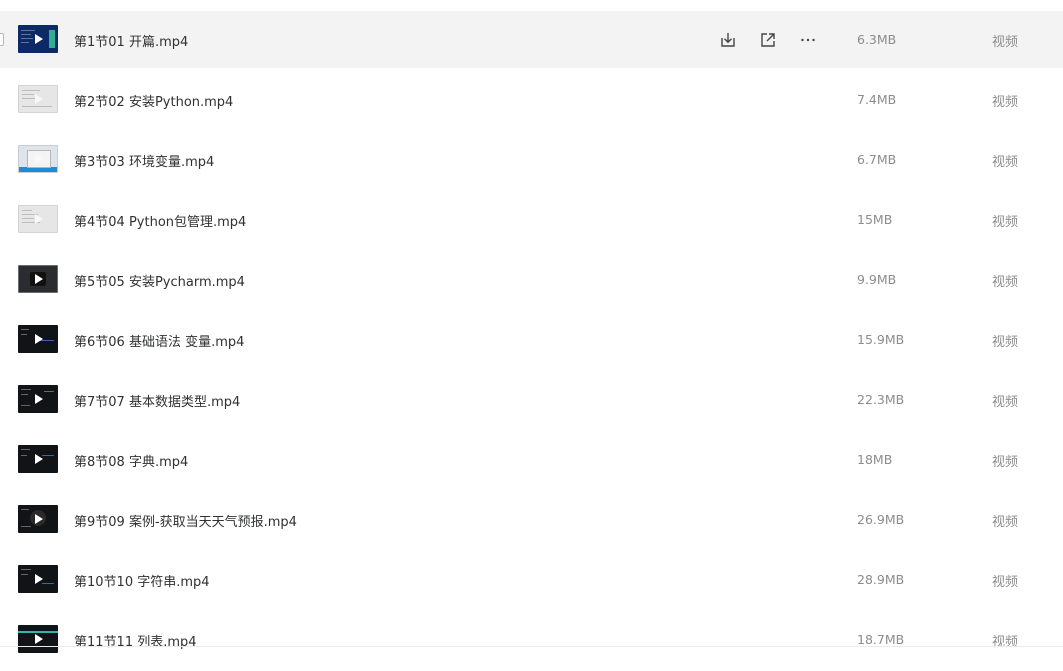 The width and height of the screenshot is (1063, 671). Describe the element at coordinates (881, 579) in the screenshot. I see `file-size: 28.9MB` at that location.